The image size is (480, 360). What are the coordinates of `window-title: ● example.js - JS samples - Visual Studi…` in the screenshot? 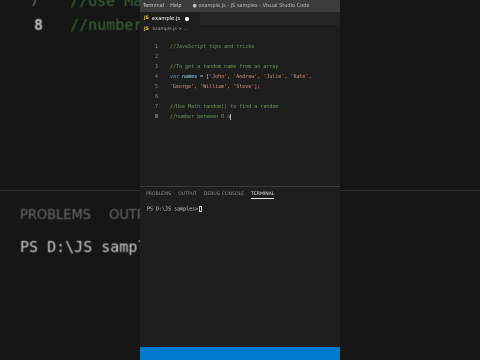 It's located at (251, 6).